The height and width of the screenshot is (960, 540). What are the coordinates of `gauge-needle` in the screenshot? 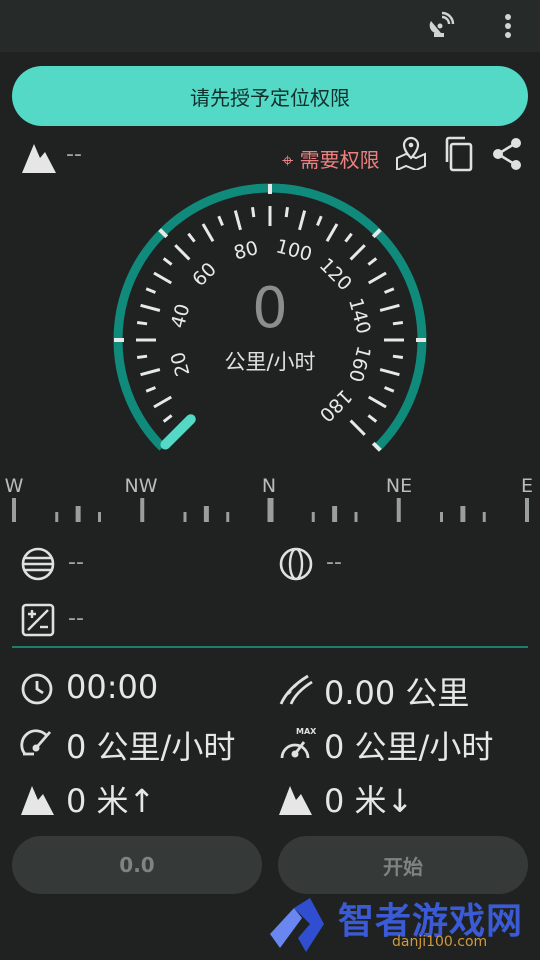 It's located at (178, 432).